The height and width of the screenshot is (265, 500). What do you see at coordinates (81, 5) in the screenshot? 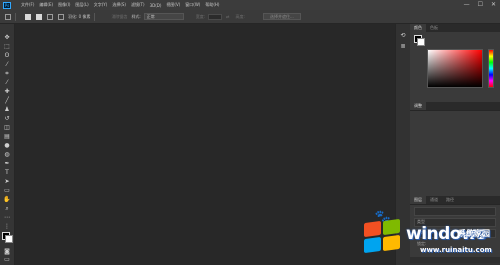
I see `menu-layer: 图层(L)` at bounding box center [81, 5].